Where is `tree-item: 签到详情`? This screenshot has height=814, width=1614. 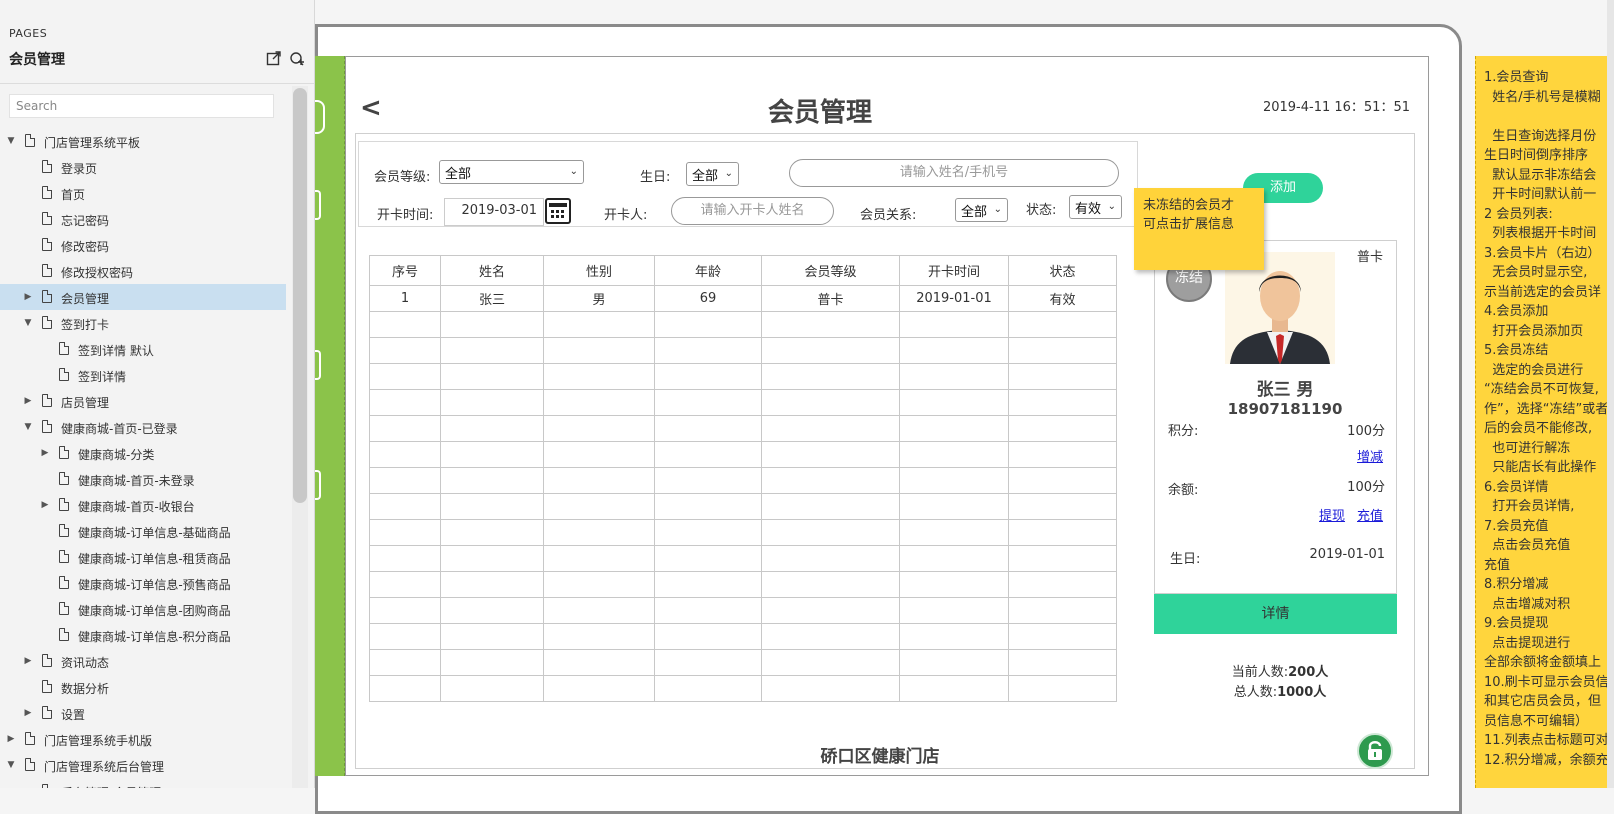
tree-item: 签到详情 is located at coordinates (143, 375).